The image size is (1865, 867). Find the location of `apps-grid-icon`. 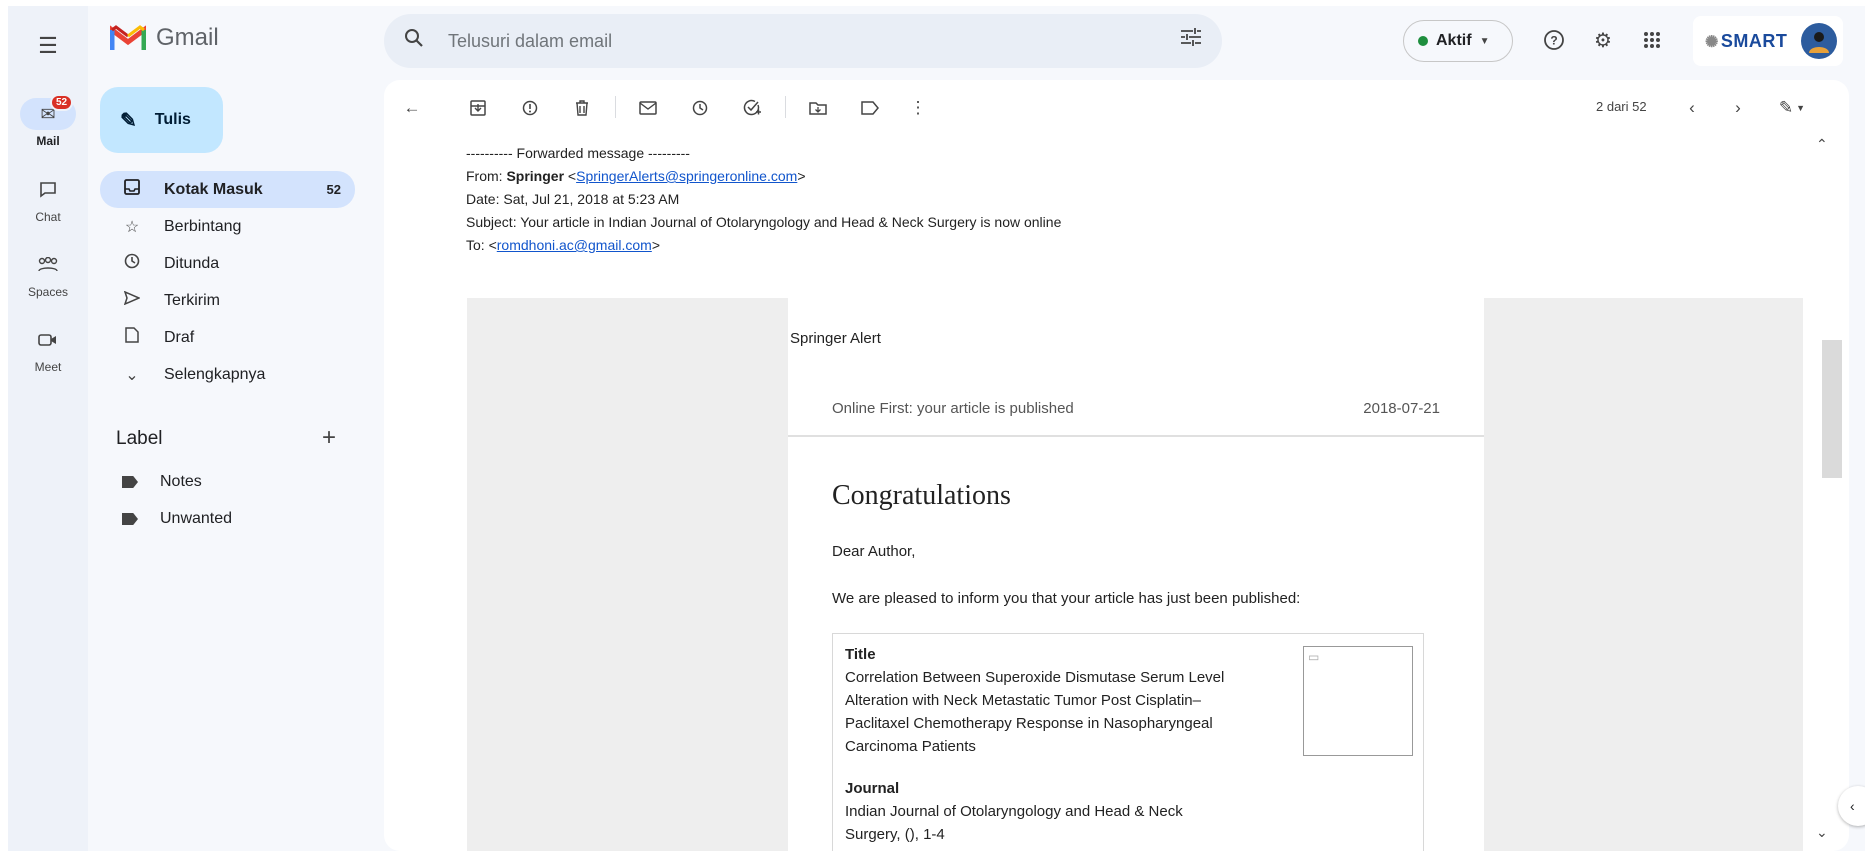

apps-grid-icon is located at coordinates (1652, 40).